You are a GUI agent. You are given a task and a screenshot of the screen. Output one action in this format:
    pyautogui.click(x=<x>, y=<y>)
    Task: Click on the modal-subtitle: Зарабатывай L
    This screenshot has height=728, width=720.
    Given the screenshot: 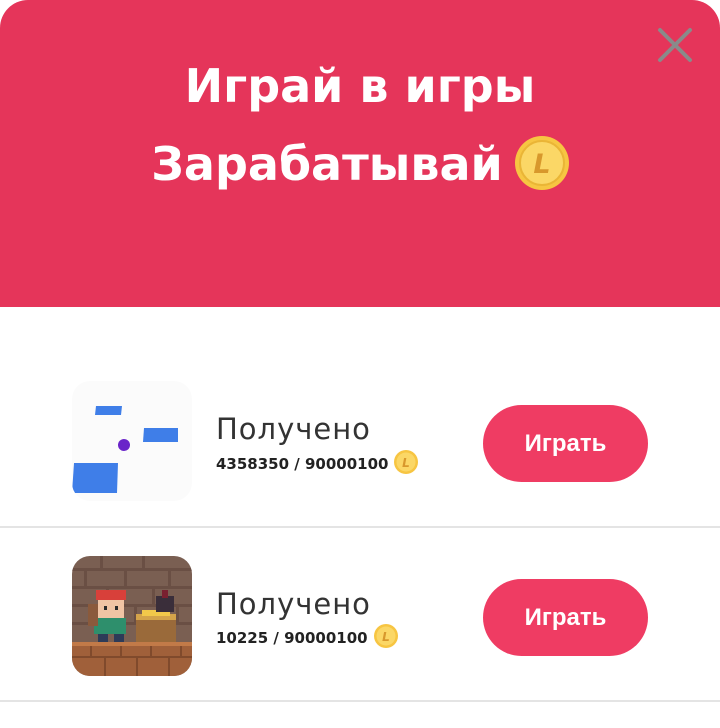 What is the action you would take?
    pyautogui.click(x=360, y=169)
    